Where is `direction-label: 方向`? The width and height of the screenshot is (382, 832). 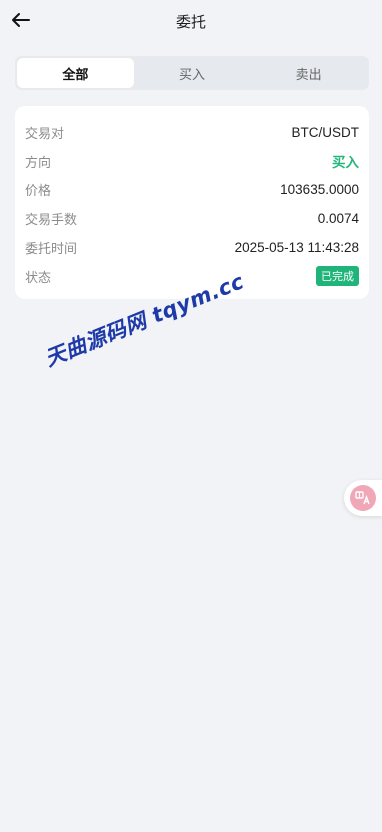 direction-label: 方向 is located at coordinates (38, 163).